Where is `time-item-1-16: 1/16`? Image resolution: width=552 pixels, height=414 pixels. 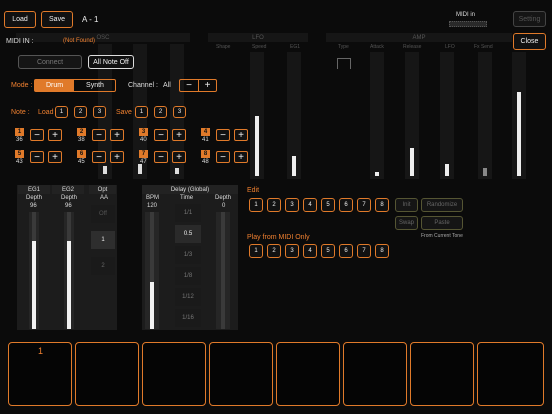 time-item-1-16: 1/16 is located at coordinates (188, 318).